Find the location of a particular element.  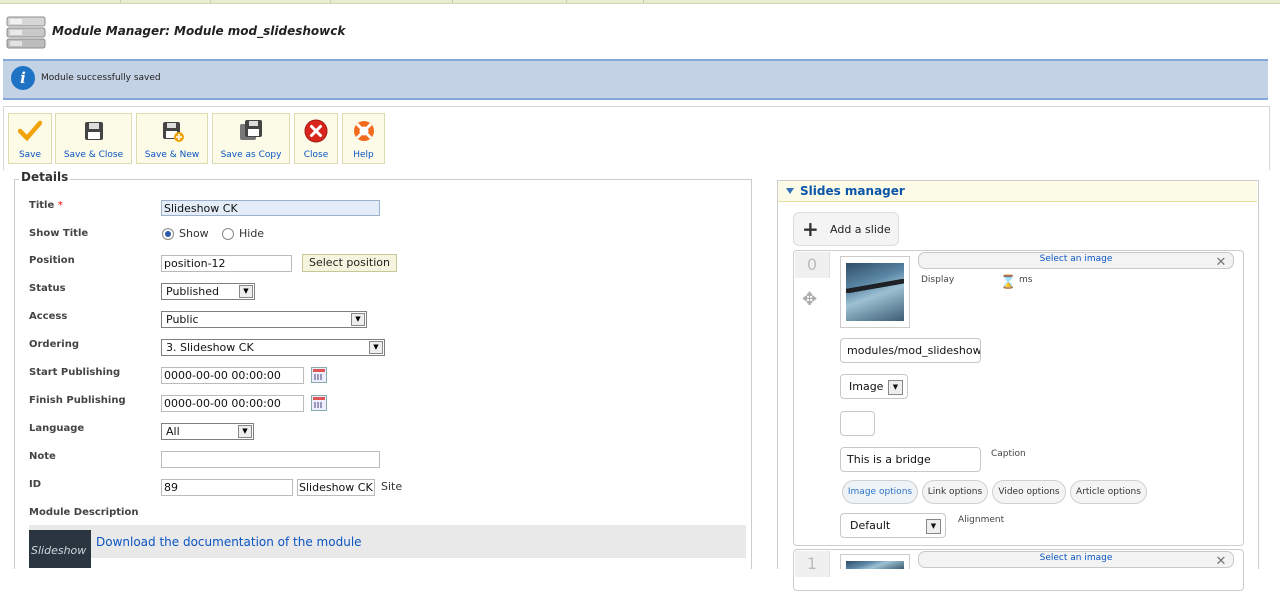

note-label: Note is located at coordinates (42, 456).